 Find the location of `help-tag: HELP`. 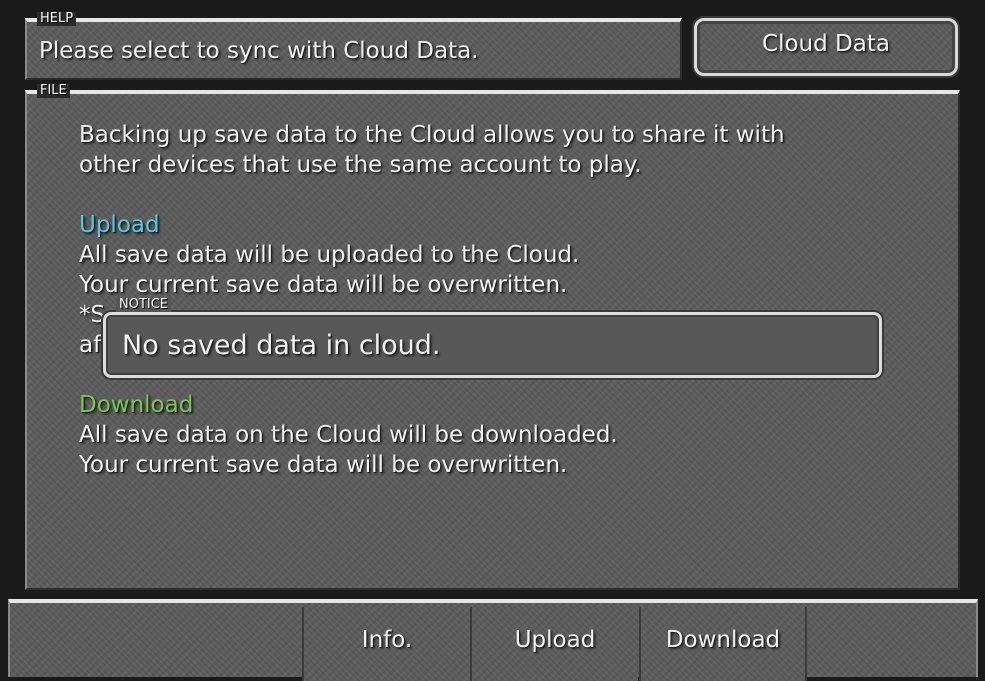

help-tag: HELP is located at coordinates (57, 19).